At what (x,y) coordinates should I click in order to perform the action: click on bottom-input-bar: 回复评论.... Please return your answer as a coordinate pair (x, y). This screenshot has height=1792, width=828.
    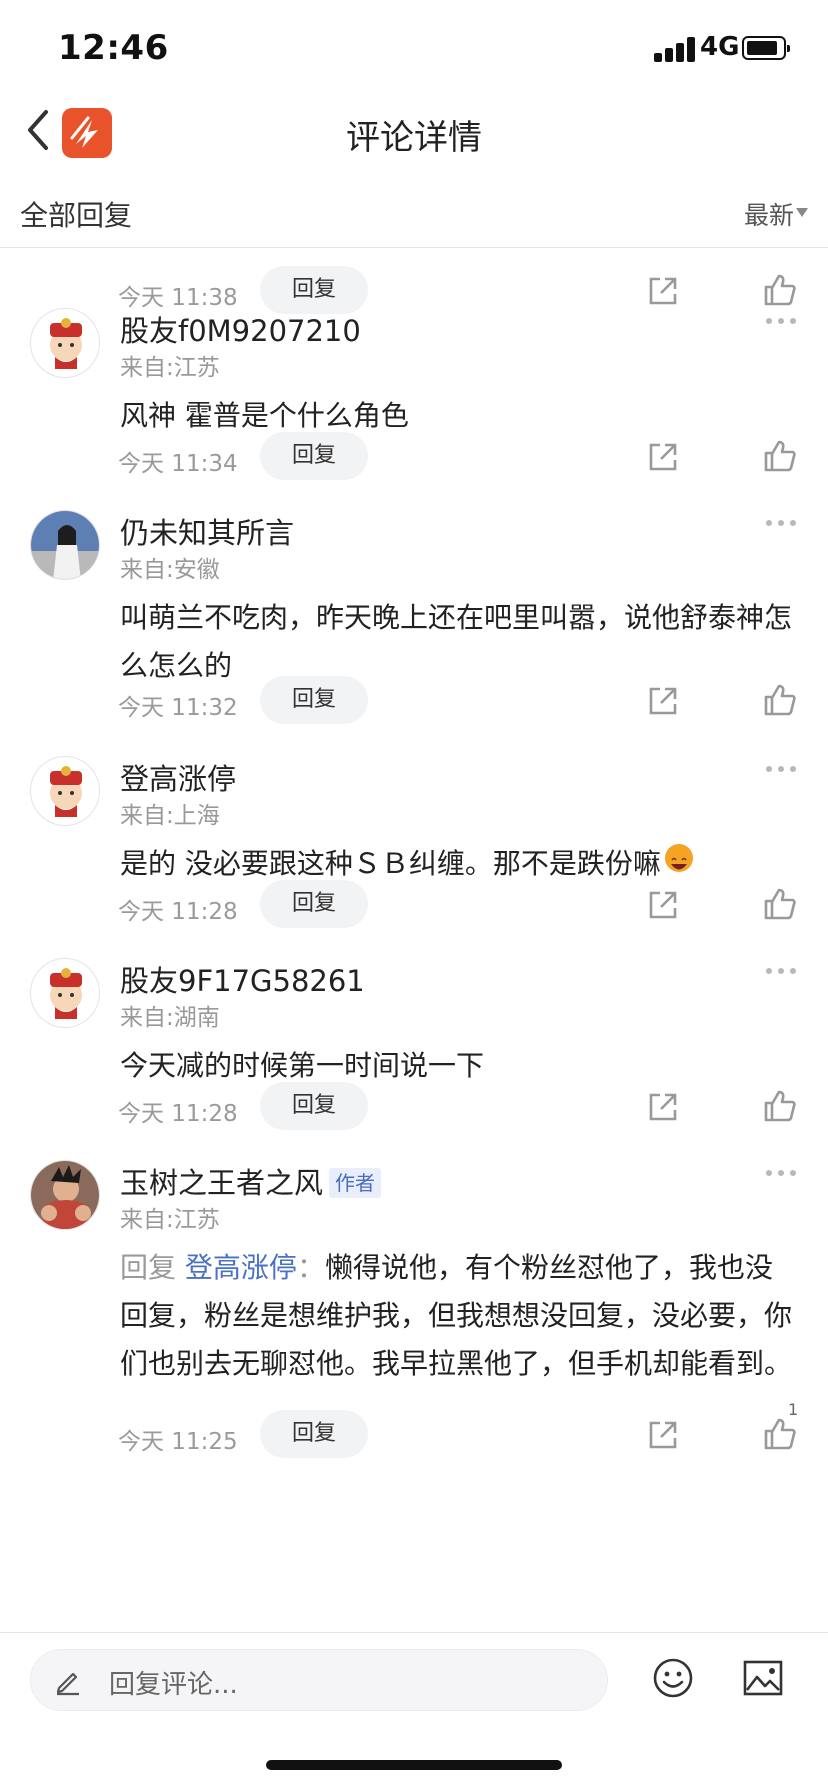
    Looking at the image, I should click on (414, 1672).